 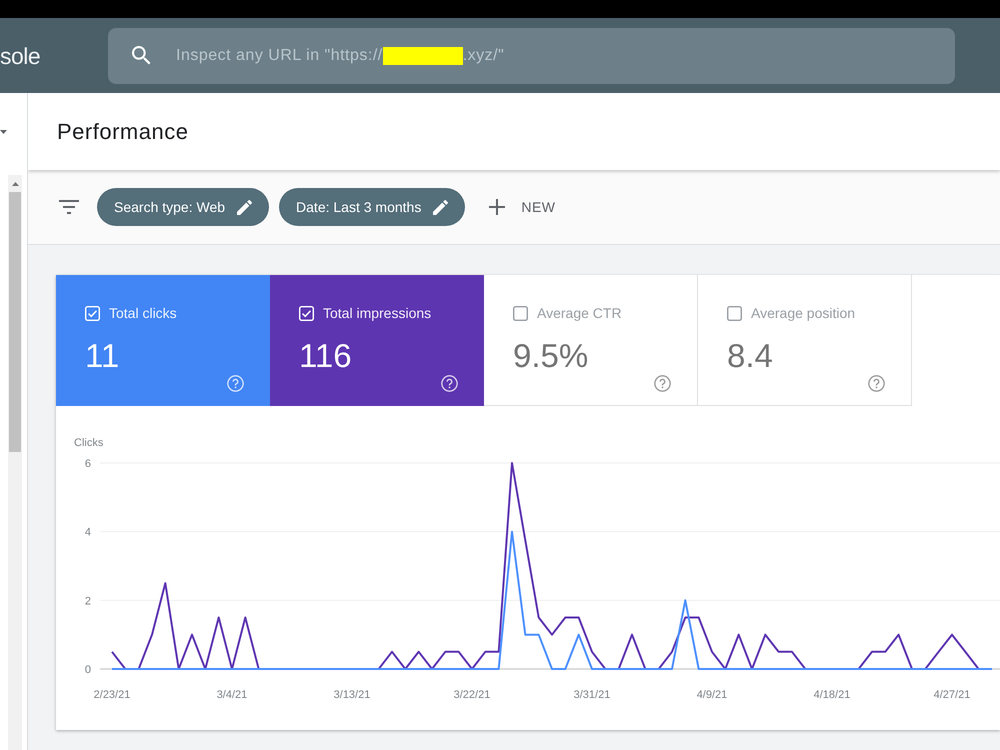 What do you see at coordinates (143, 313) in the screenshot?
I see `metric-label: Total clicks` at bounding box center [143, 313].